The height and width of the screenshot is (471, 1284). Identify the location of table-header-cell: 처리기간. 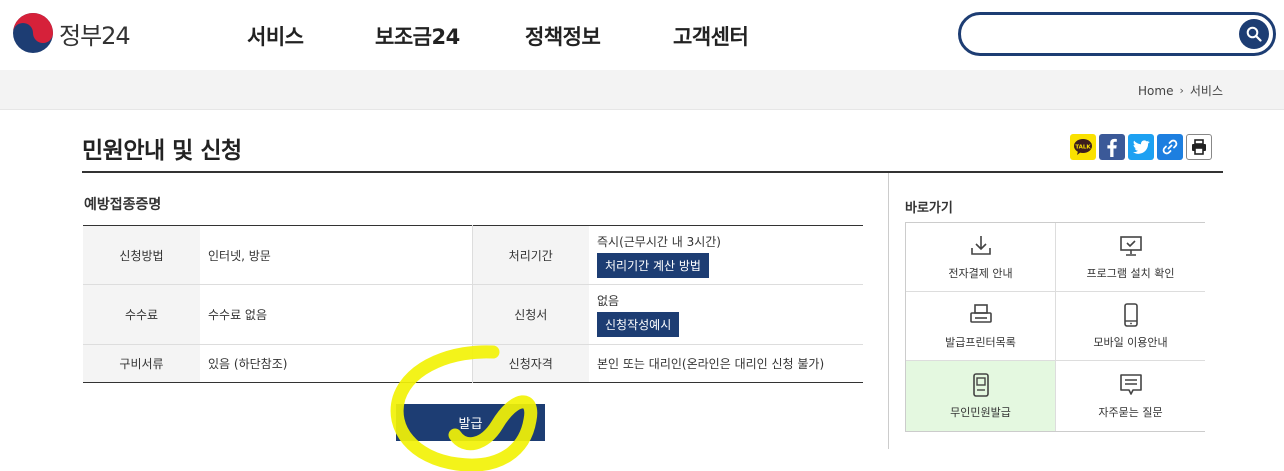
(530, 255).